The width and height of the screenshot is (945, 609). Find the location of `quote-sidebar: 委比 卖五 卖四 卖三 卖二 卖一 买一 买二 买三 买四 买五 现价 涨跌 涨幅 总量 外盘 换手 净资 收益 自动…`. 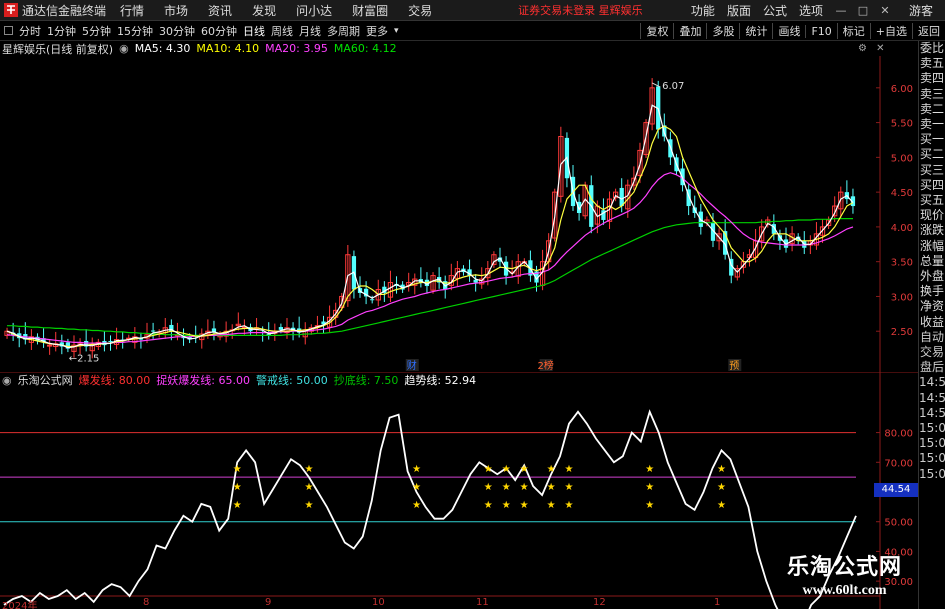

quote-sidebar: 委比 卖五 卖四 卖三 卖二 卖一 买一 买二 买三 买四 买五 现价 涨跌 涨幅 总量 外盘 换手 净资 收益 自动… is located at coordinates (931, 325).